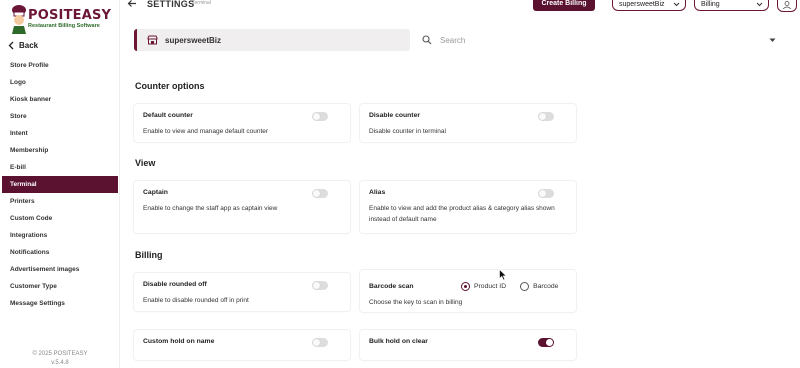 Image resolution: width=800 pixels, height=368 pixels. Describe the element at coordinates (416, 302) in the screenshot. I see `setting-description: Choose the key to scan in billing` at that location.